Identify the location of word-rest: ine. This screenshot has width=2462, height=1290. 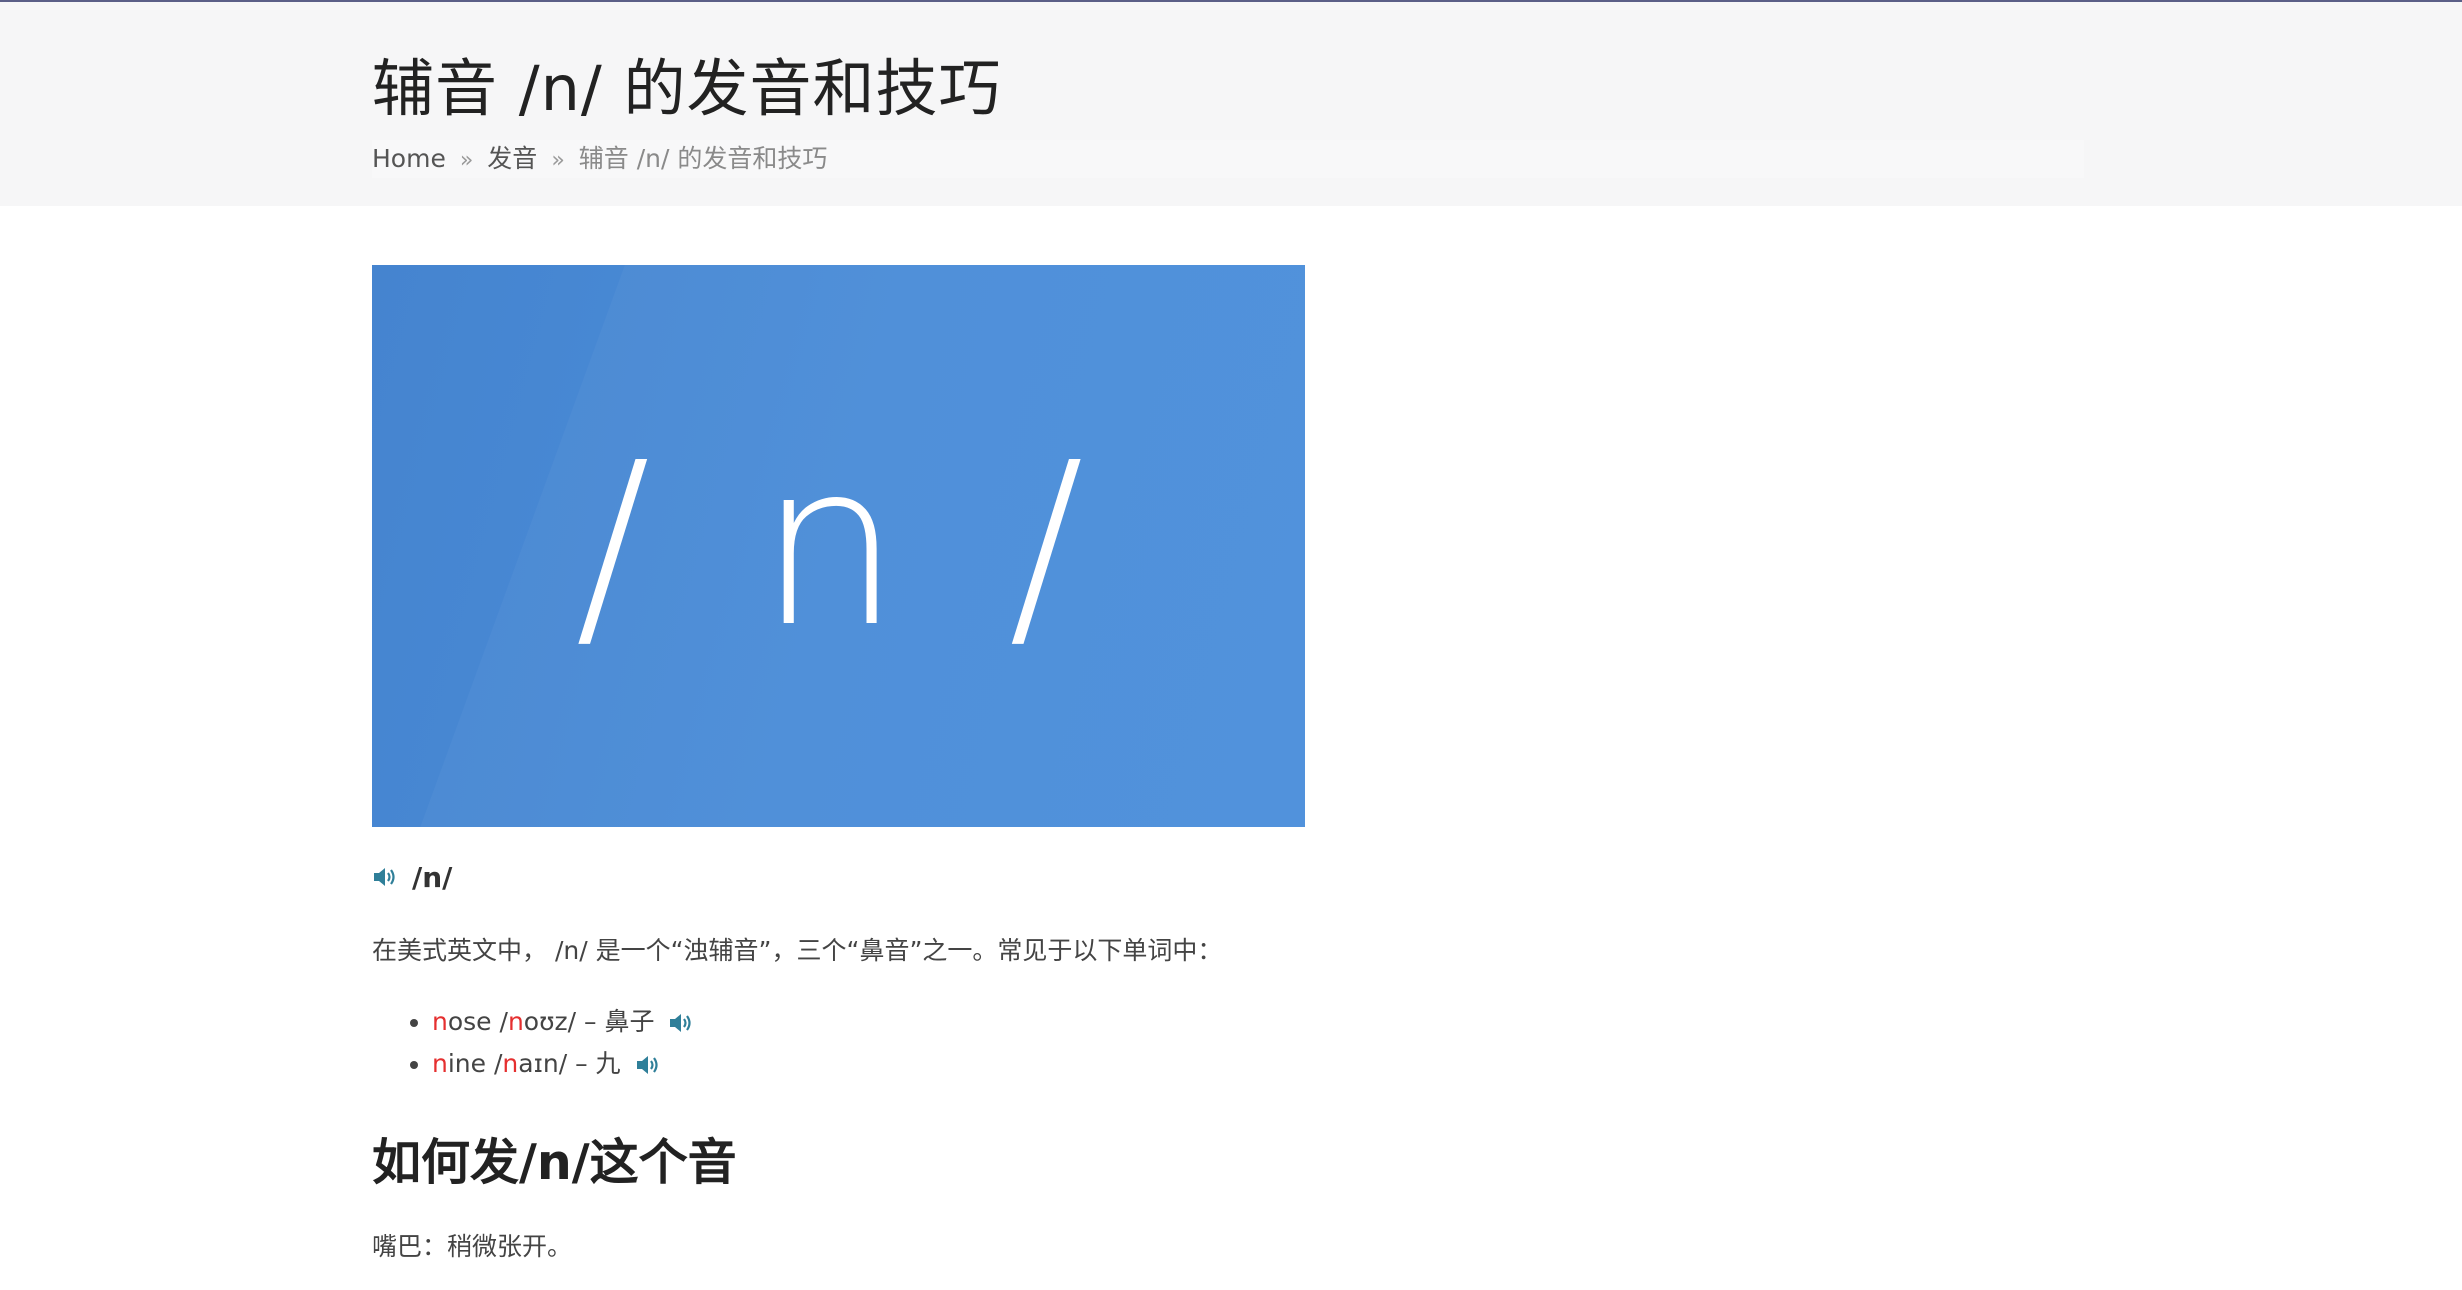
(467, 1063).